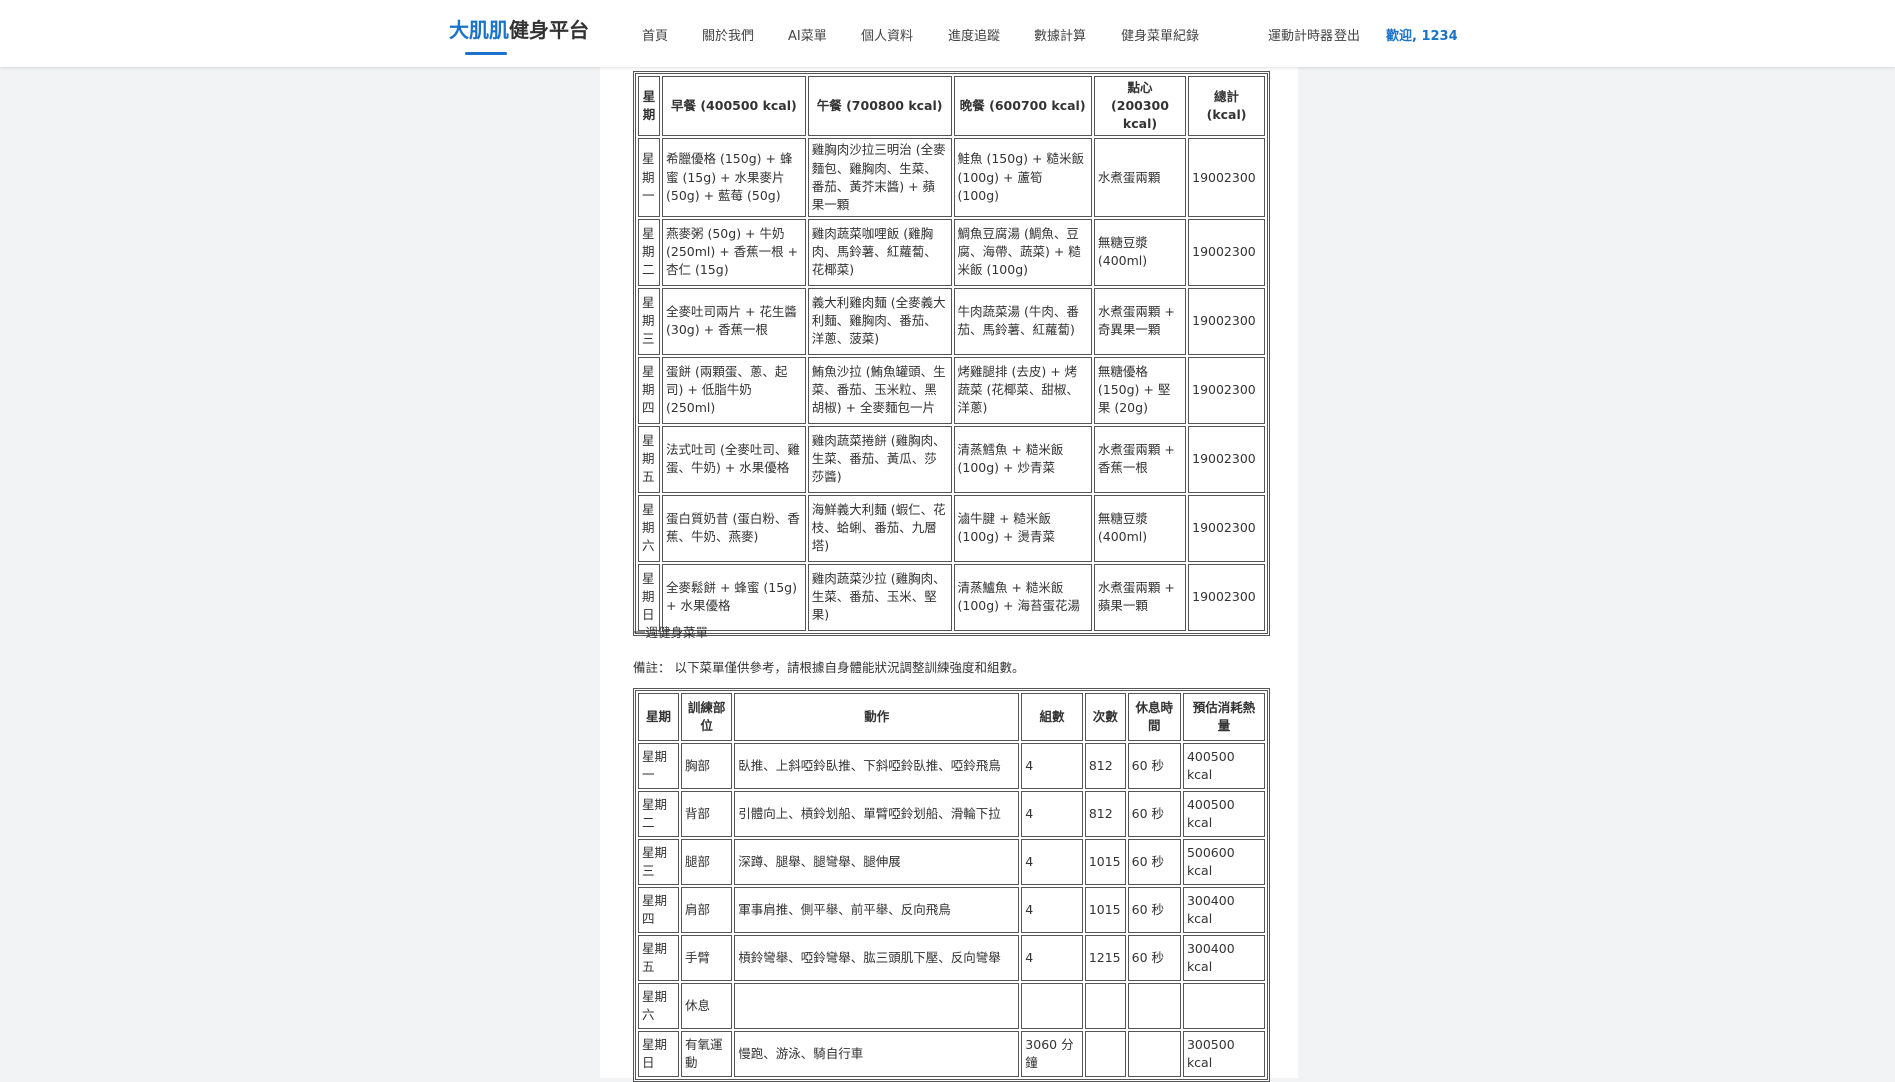  I want to click on nav-about: 關於我們, so click(728, 34).